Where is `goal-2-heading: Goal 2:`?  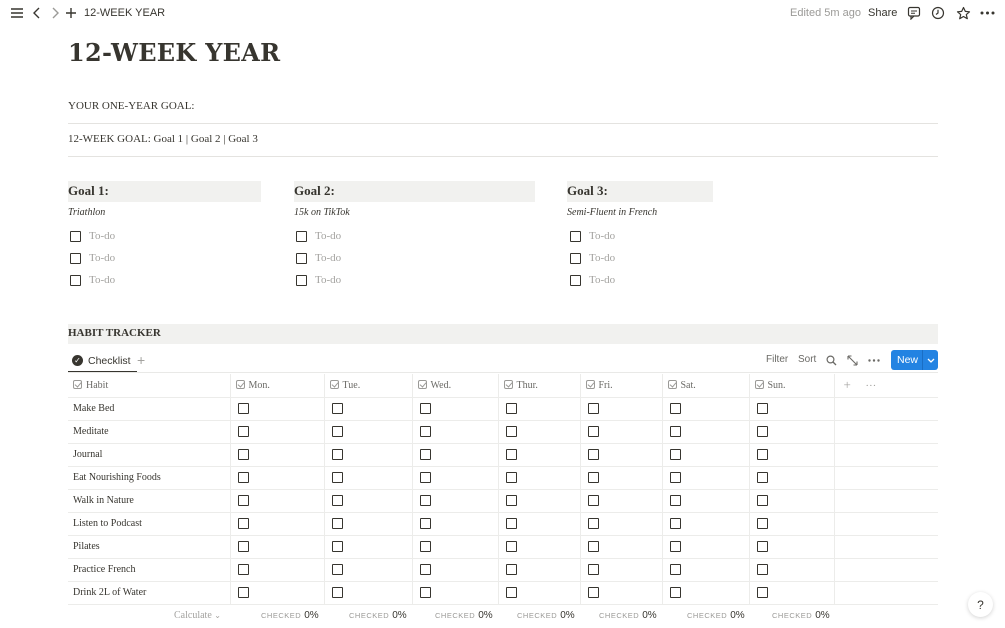
goal-2-heading: Goal 2: is located at coordinates (414, 191).